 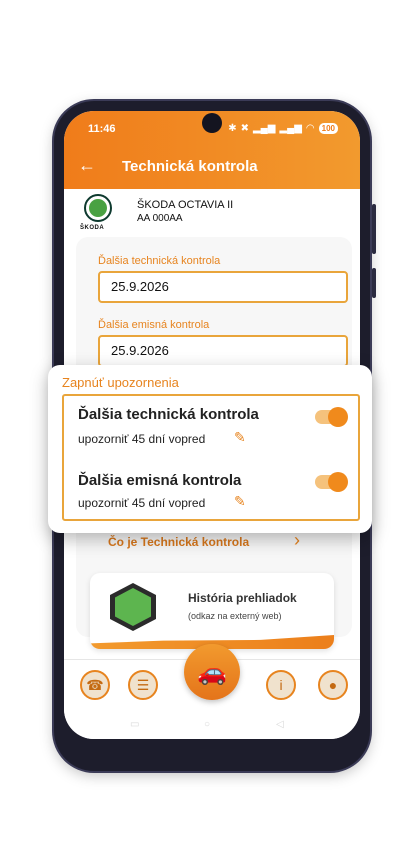 I want to click on status-time: 11:46, so click(x=102, y=129).